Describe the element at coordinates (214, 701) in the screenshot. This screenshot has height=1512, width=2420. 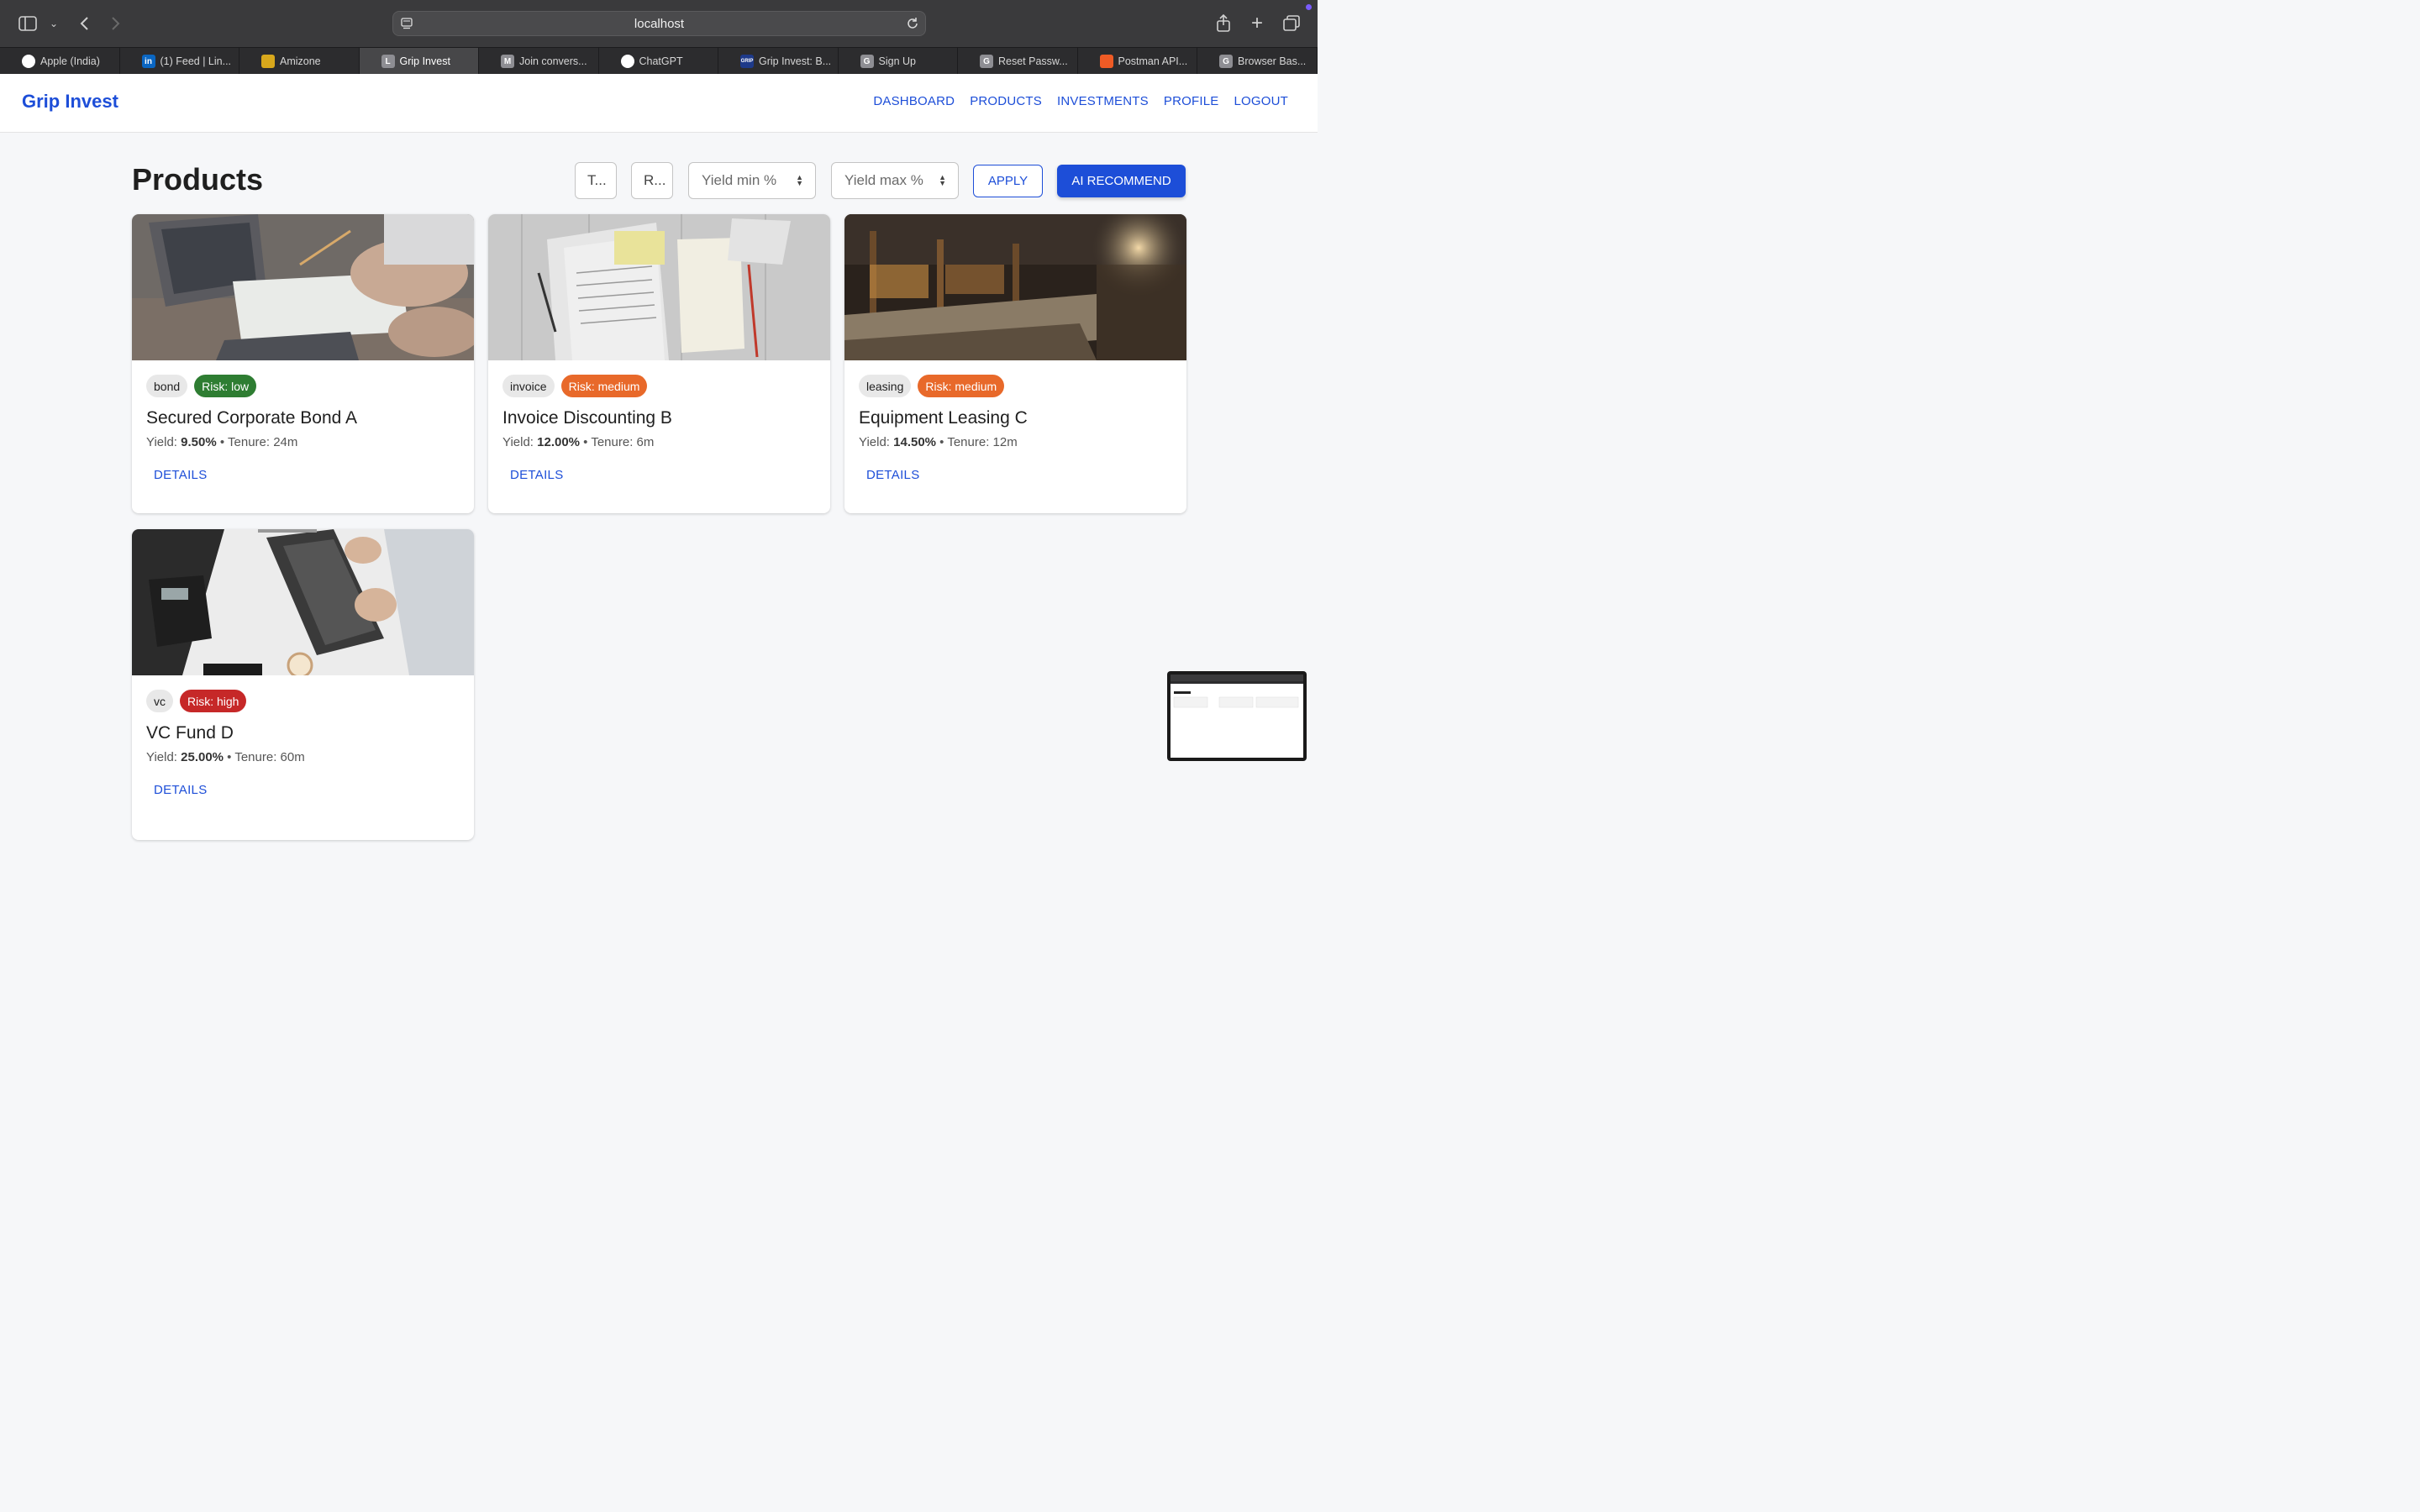
I see `risk-chip: Risk: high` at that location.